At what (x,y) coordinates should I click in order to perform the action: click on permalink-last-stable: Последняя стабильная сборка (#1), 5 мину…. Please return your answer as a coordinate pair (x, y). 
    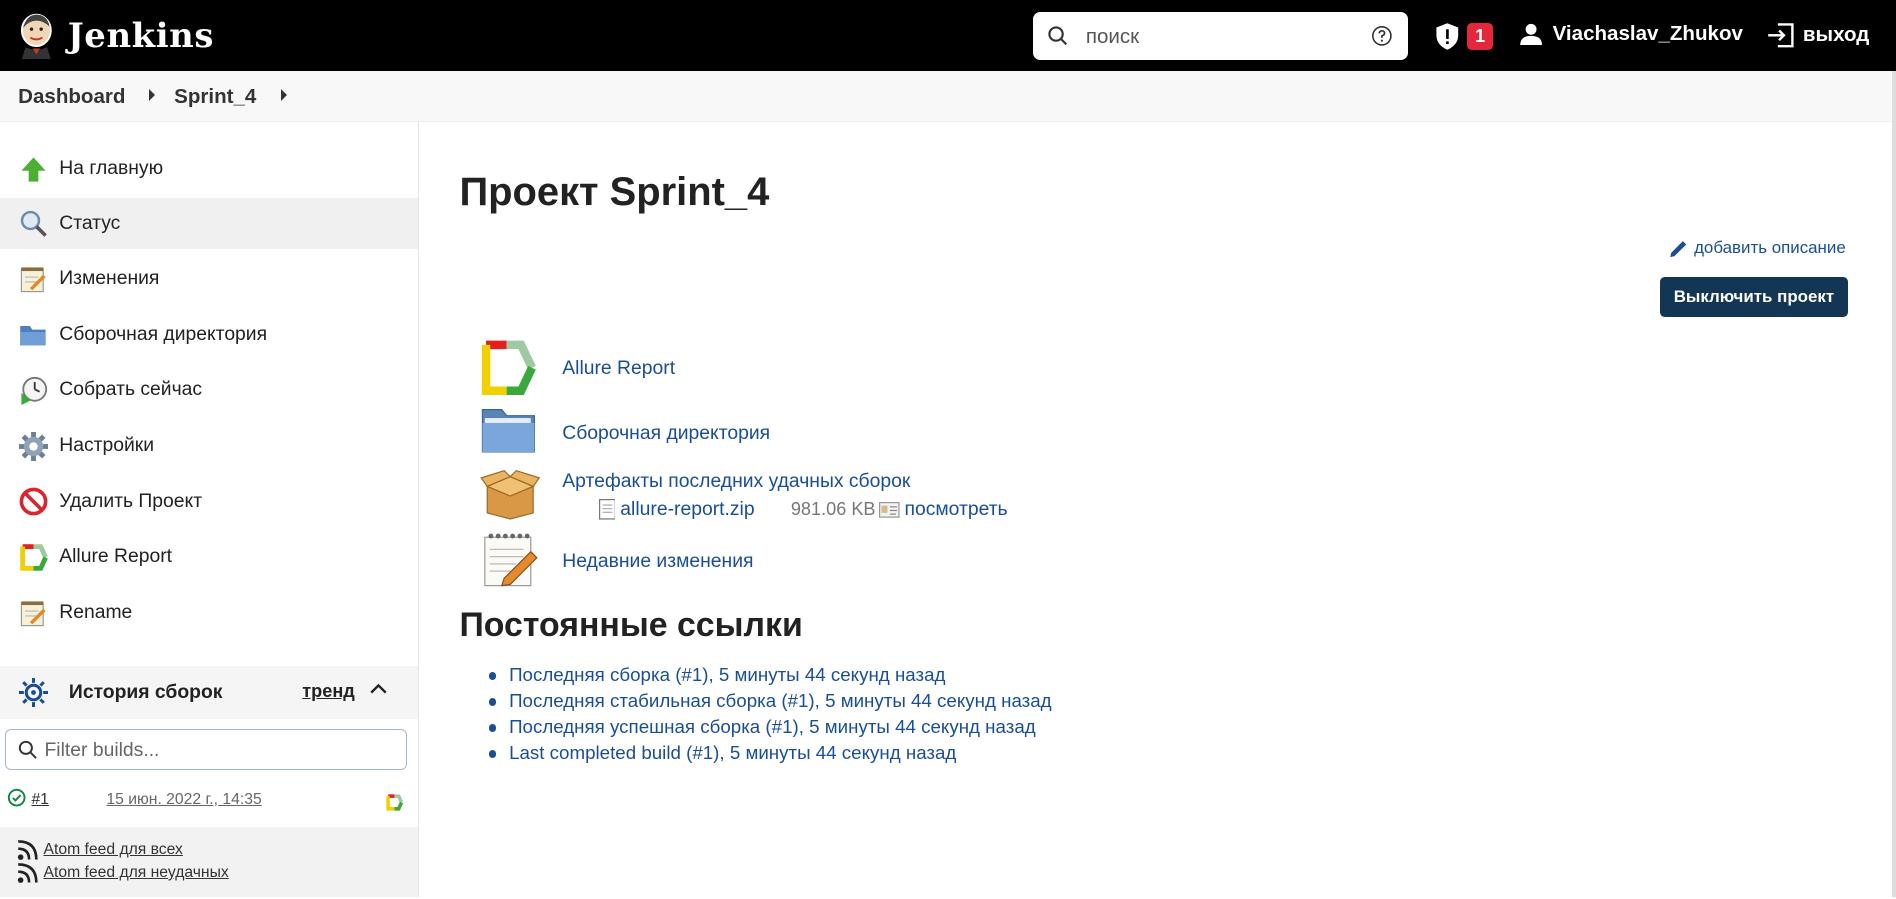
    Looking at the image, I should click on (770, 703).